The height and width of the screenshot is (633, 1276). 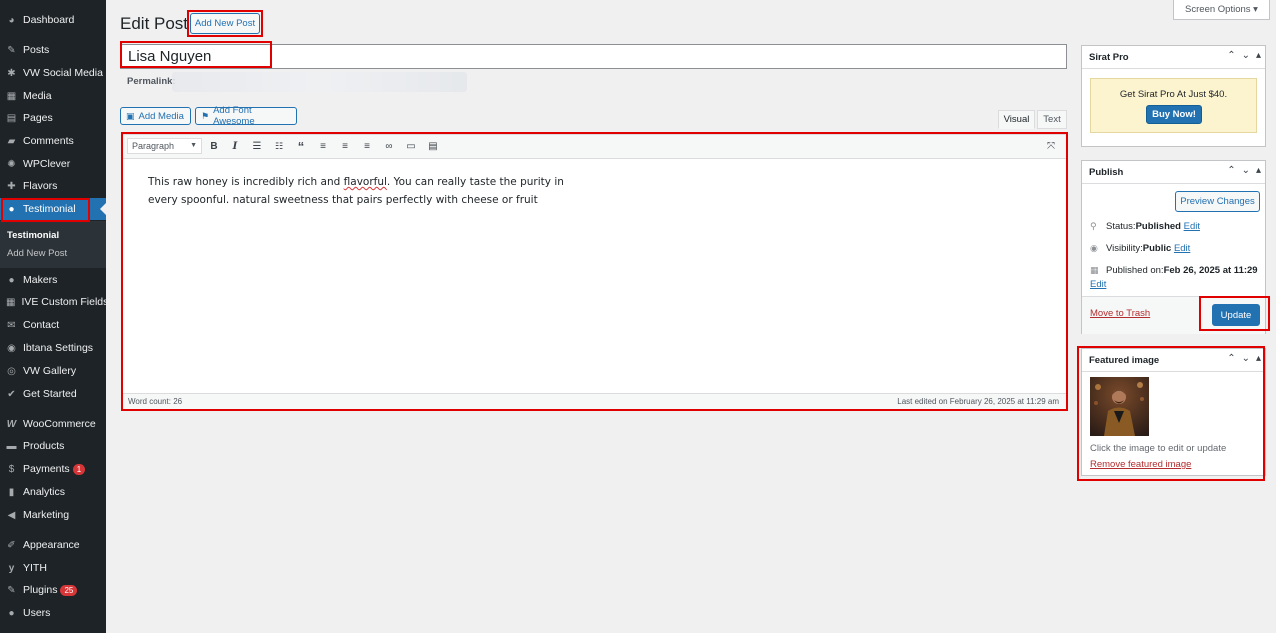 What do you see at coordinates (11, 280) in the screenshot?
I see `users-icon: ●` at bounding box center [11, 280].